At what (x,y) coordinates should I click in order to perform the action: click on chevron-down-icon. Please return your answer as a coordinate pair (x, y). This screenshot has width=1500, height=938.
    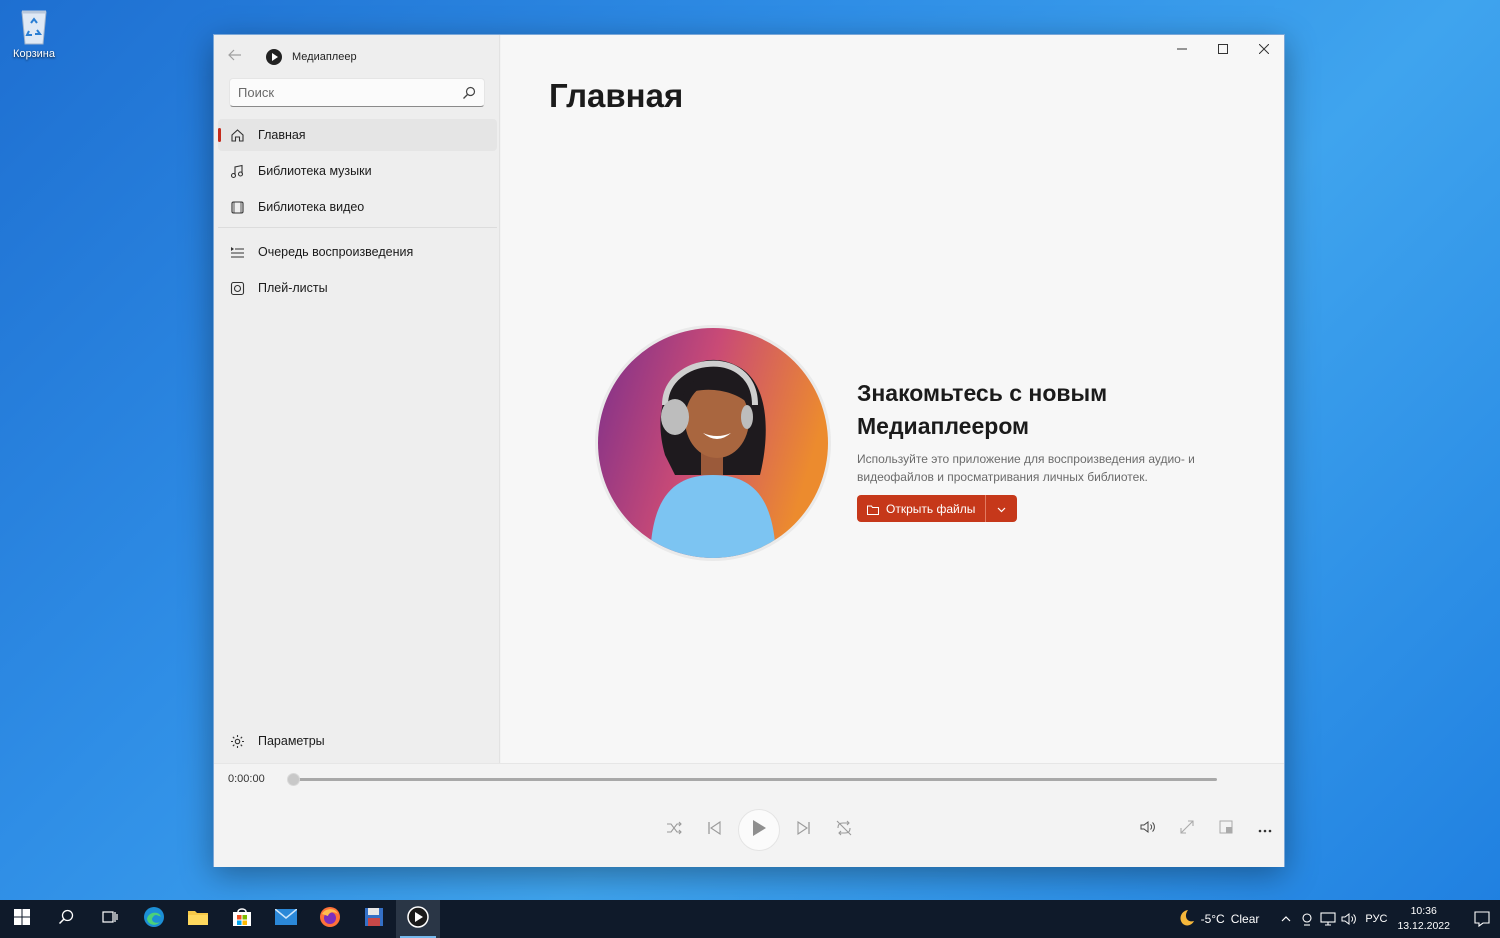
    Looking at the image, I should click on (1001, 509).